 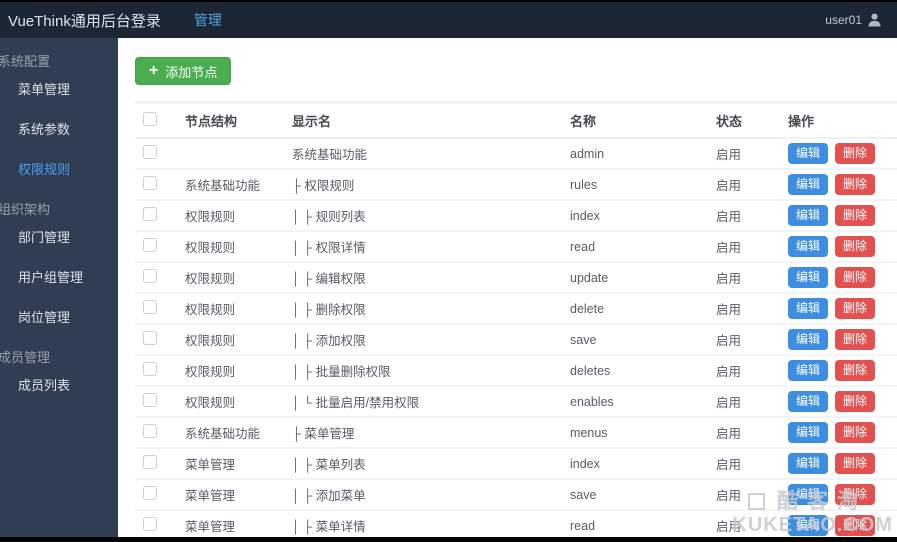 I want to click on table-row: 权限规则 │ └ 批量启用/禁用权限 enables 启用 编辑 删除, so click(x=516, y=402).